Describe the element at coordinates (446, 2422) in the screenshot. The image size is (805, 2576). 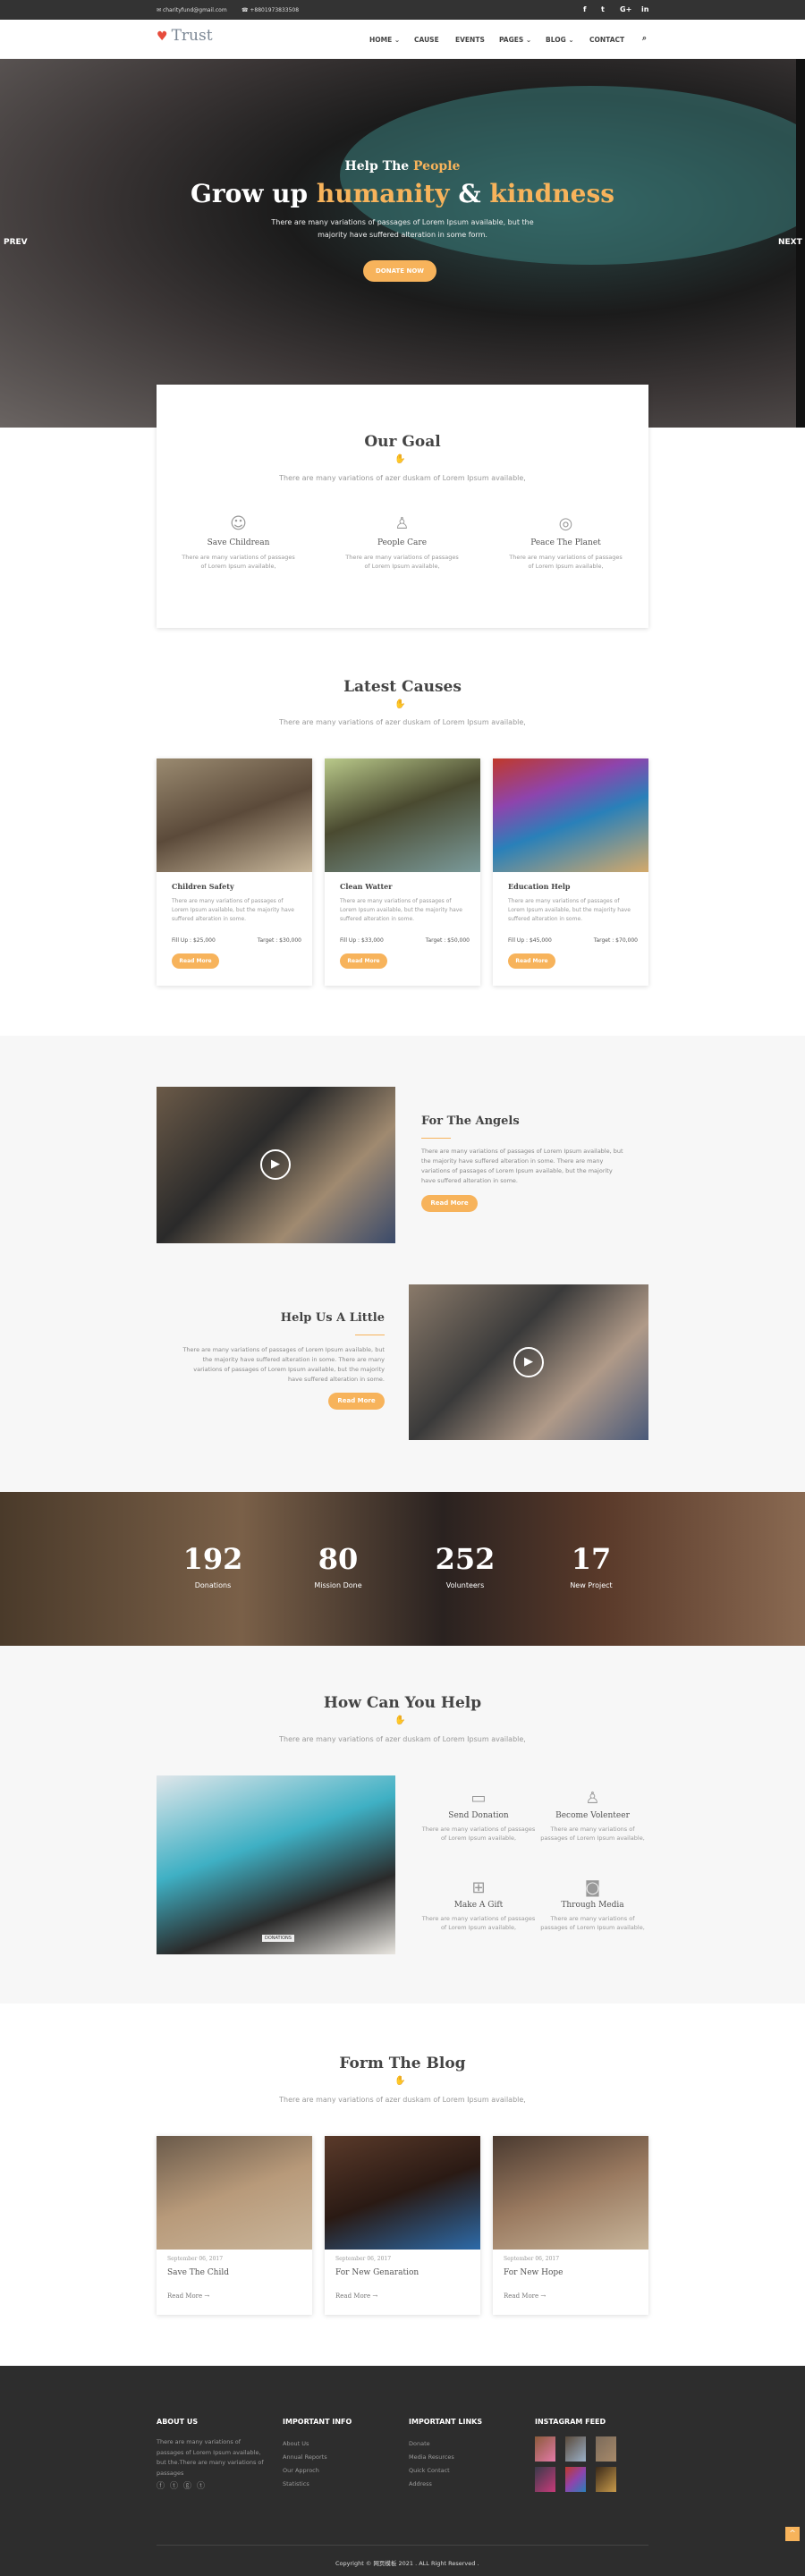
I see `footer-links-title: IMPORTANT LINKS` at that location.